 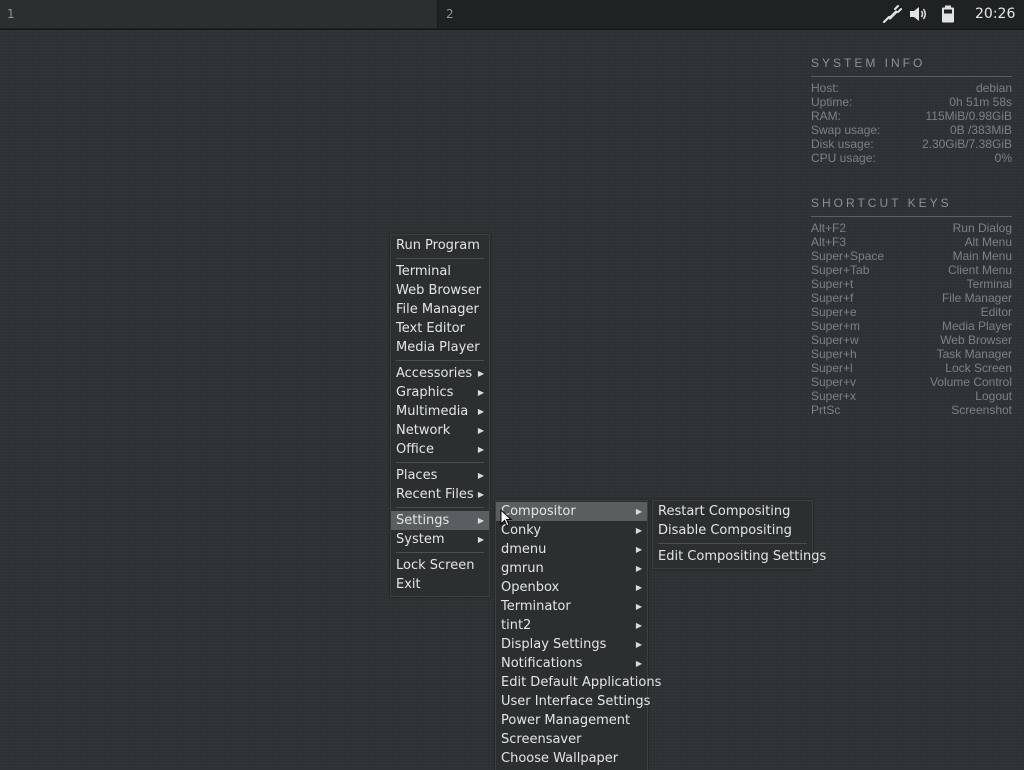 What do you see at coordinates (911, 368) in the screenshot?
I see `shortcut-row: Super+l Lock Screen` at bounding box center [911, 368].